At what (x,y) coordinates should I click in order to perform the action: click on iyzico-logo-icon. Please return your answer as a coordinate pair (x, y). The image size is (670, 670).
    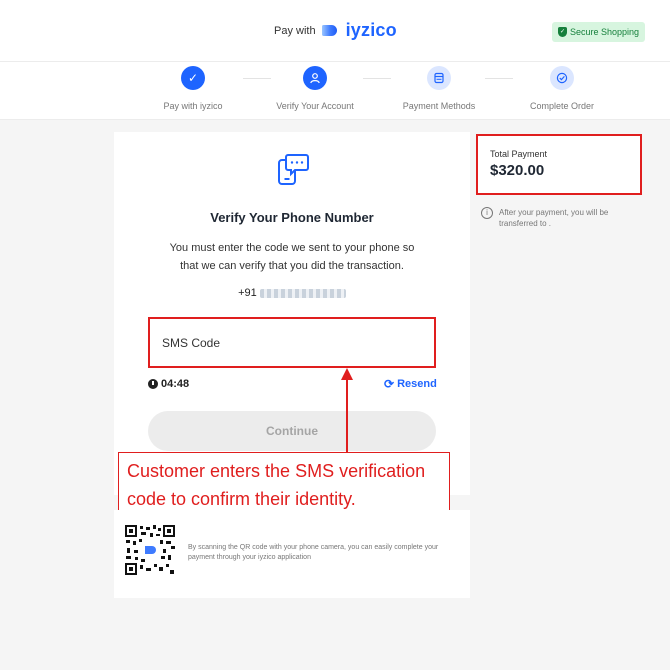
    Looking at the image, I should click on (330, 30).